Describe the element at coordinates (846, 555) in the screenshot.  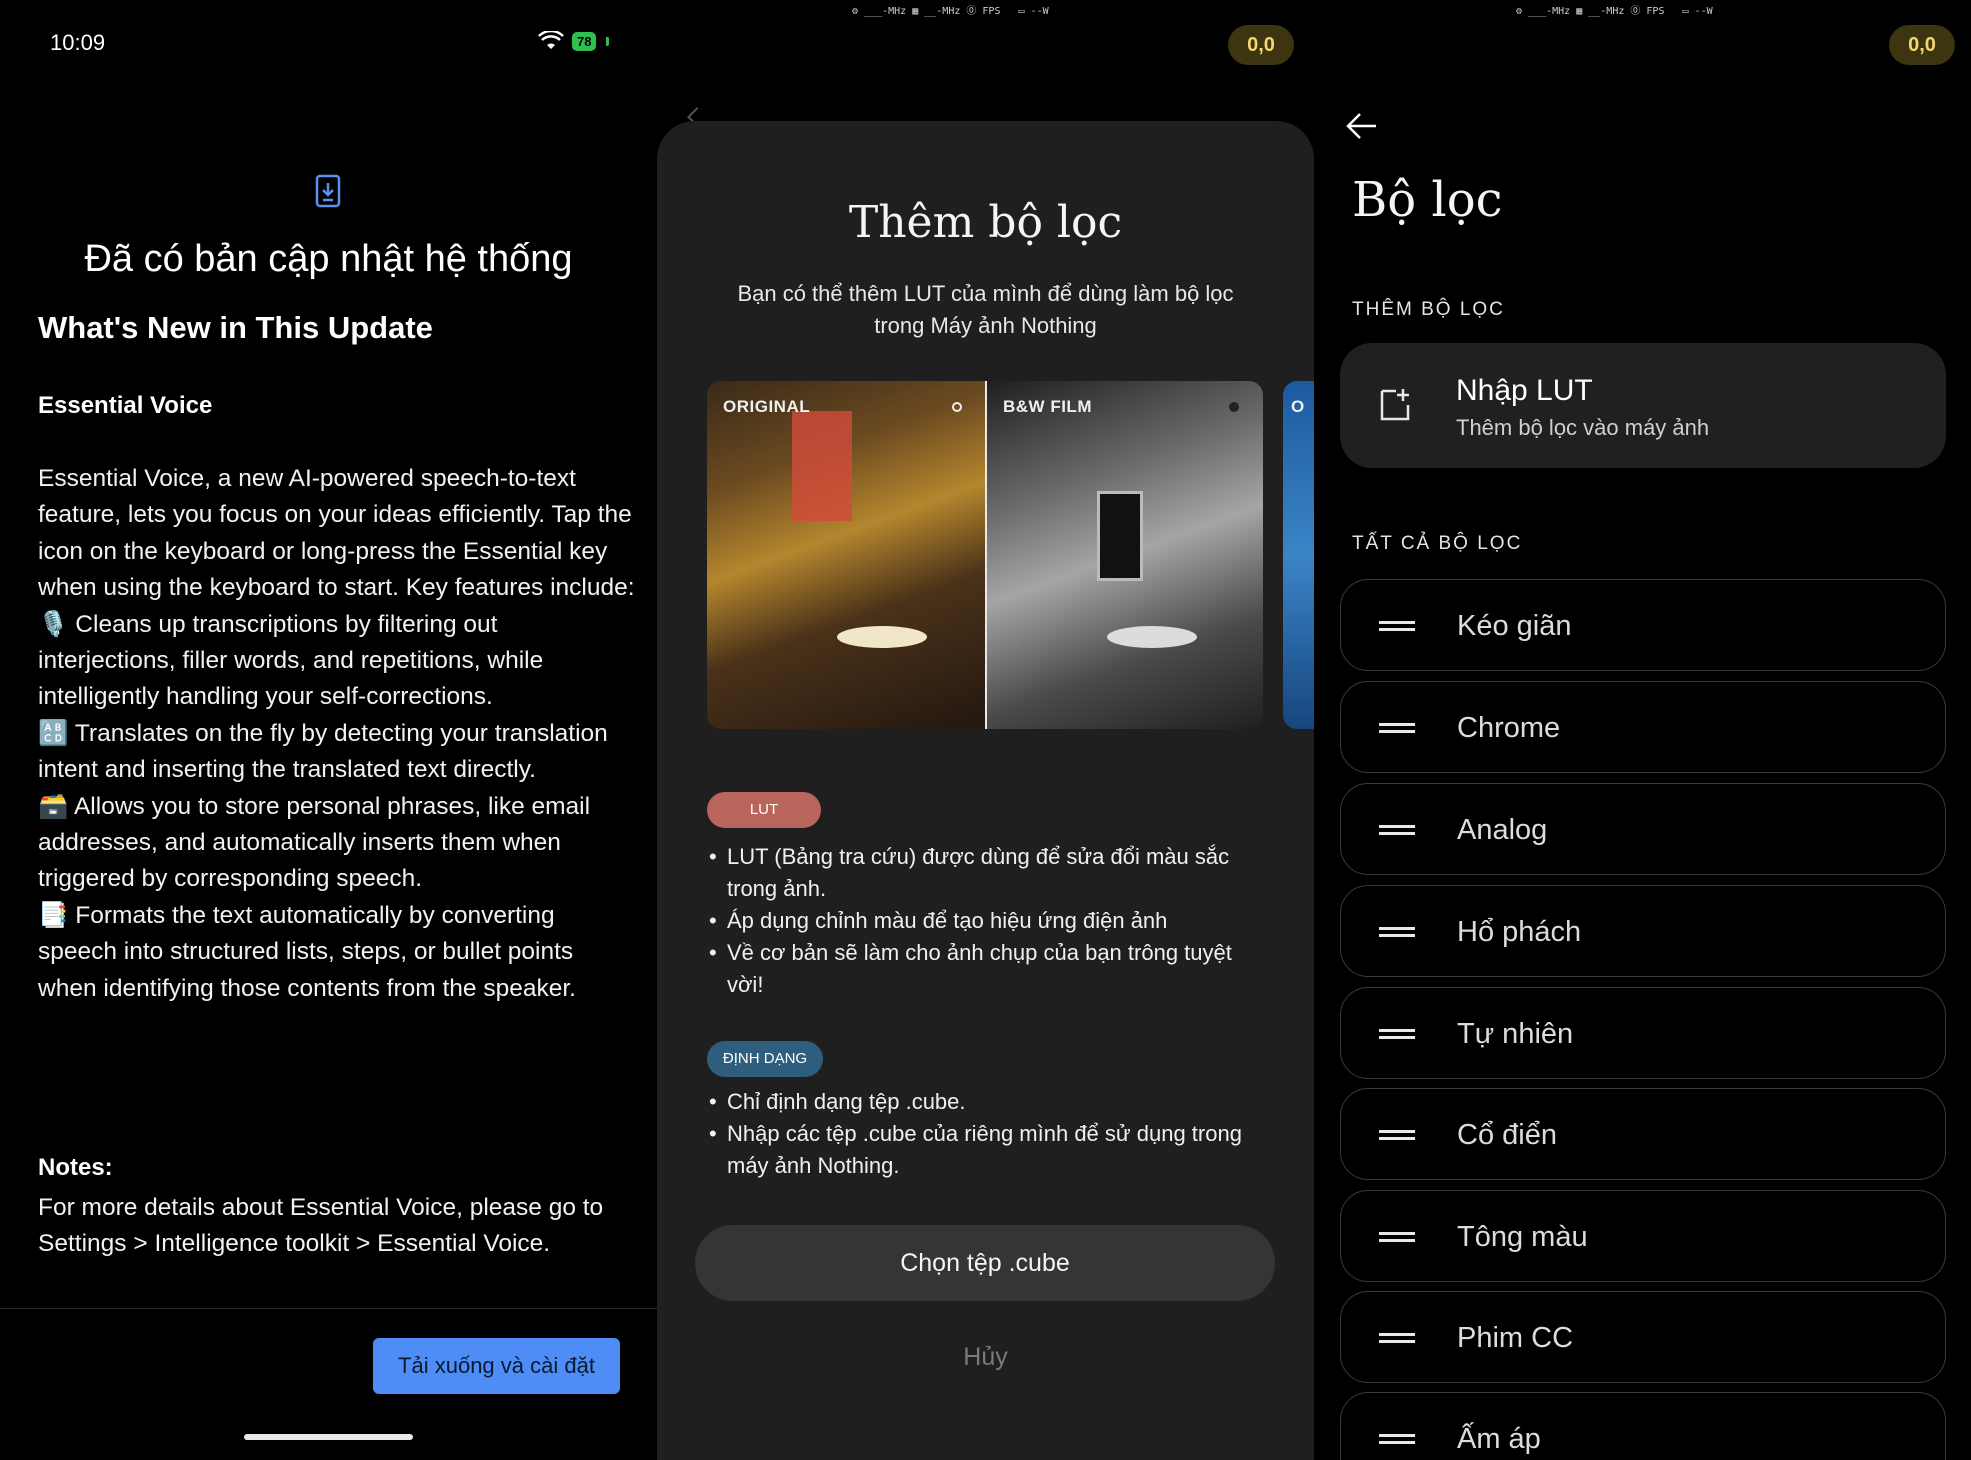
I see `original-preview-image` at that location.